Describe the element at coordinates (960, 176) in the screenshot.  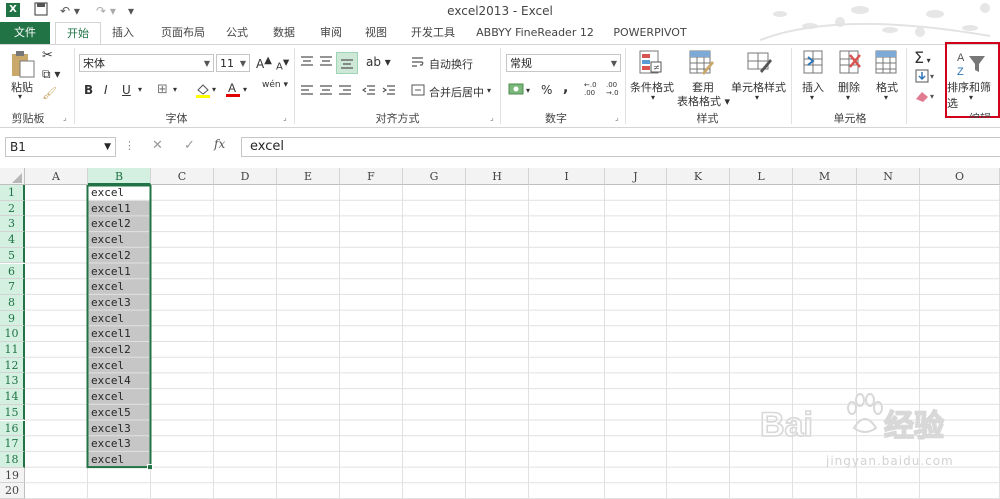
I see `column-header-o: O` at that location.